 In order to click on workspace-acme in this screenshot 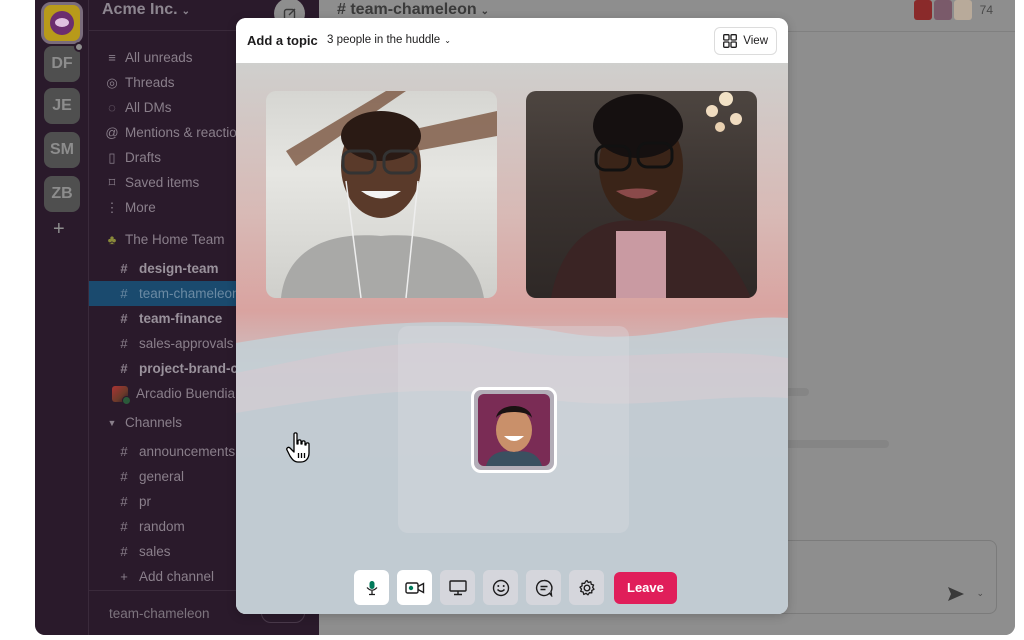, I will do `click(62, 23)`.